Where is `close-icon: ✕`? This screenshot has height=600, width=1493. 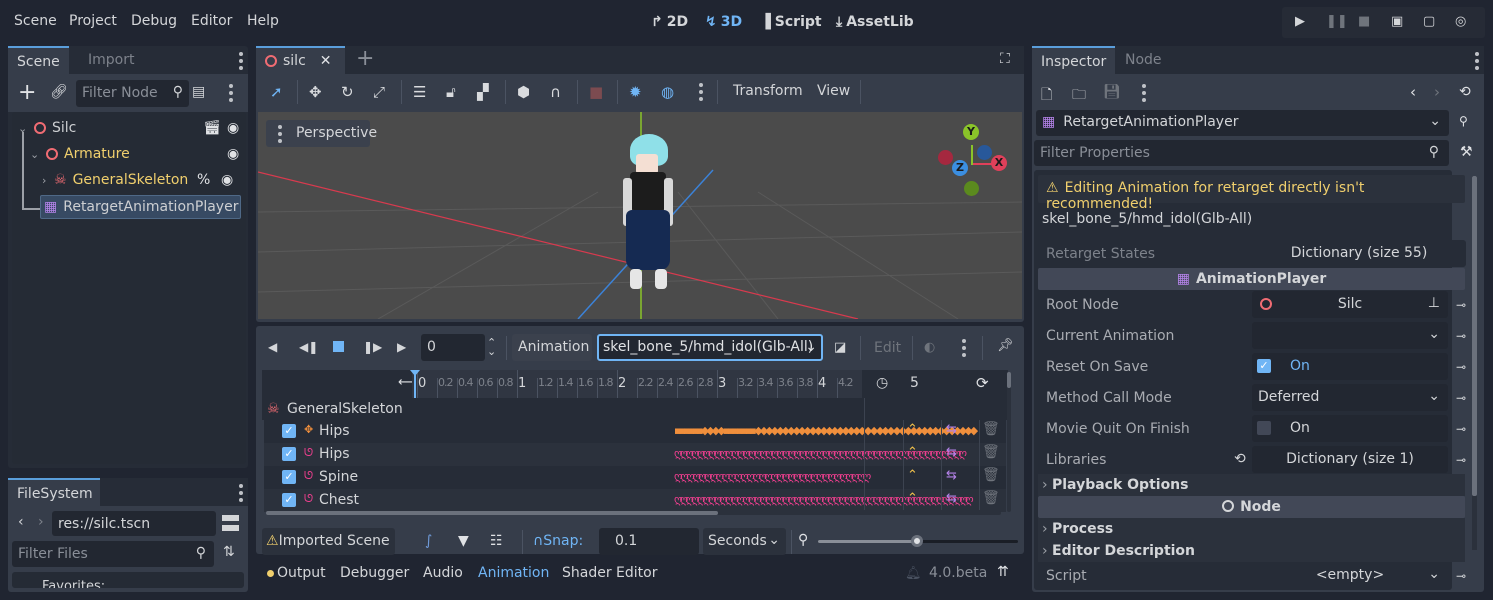 close-icon: ✕ is located at coordinates (326, 61).